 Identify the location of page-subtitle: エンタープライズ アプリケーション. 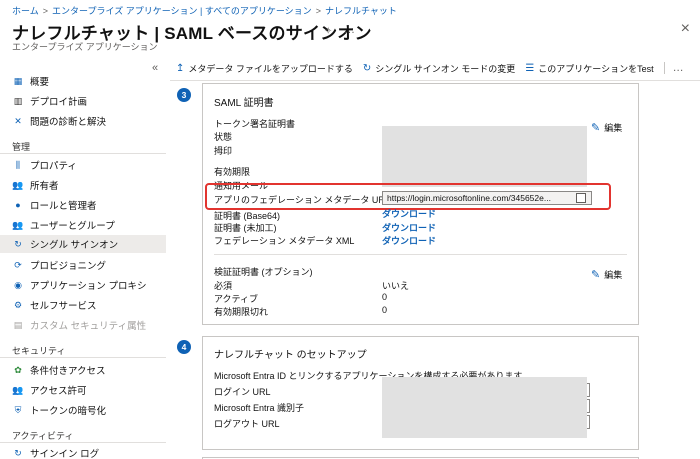
(85, 47).